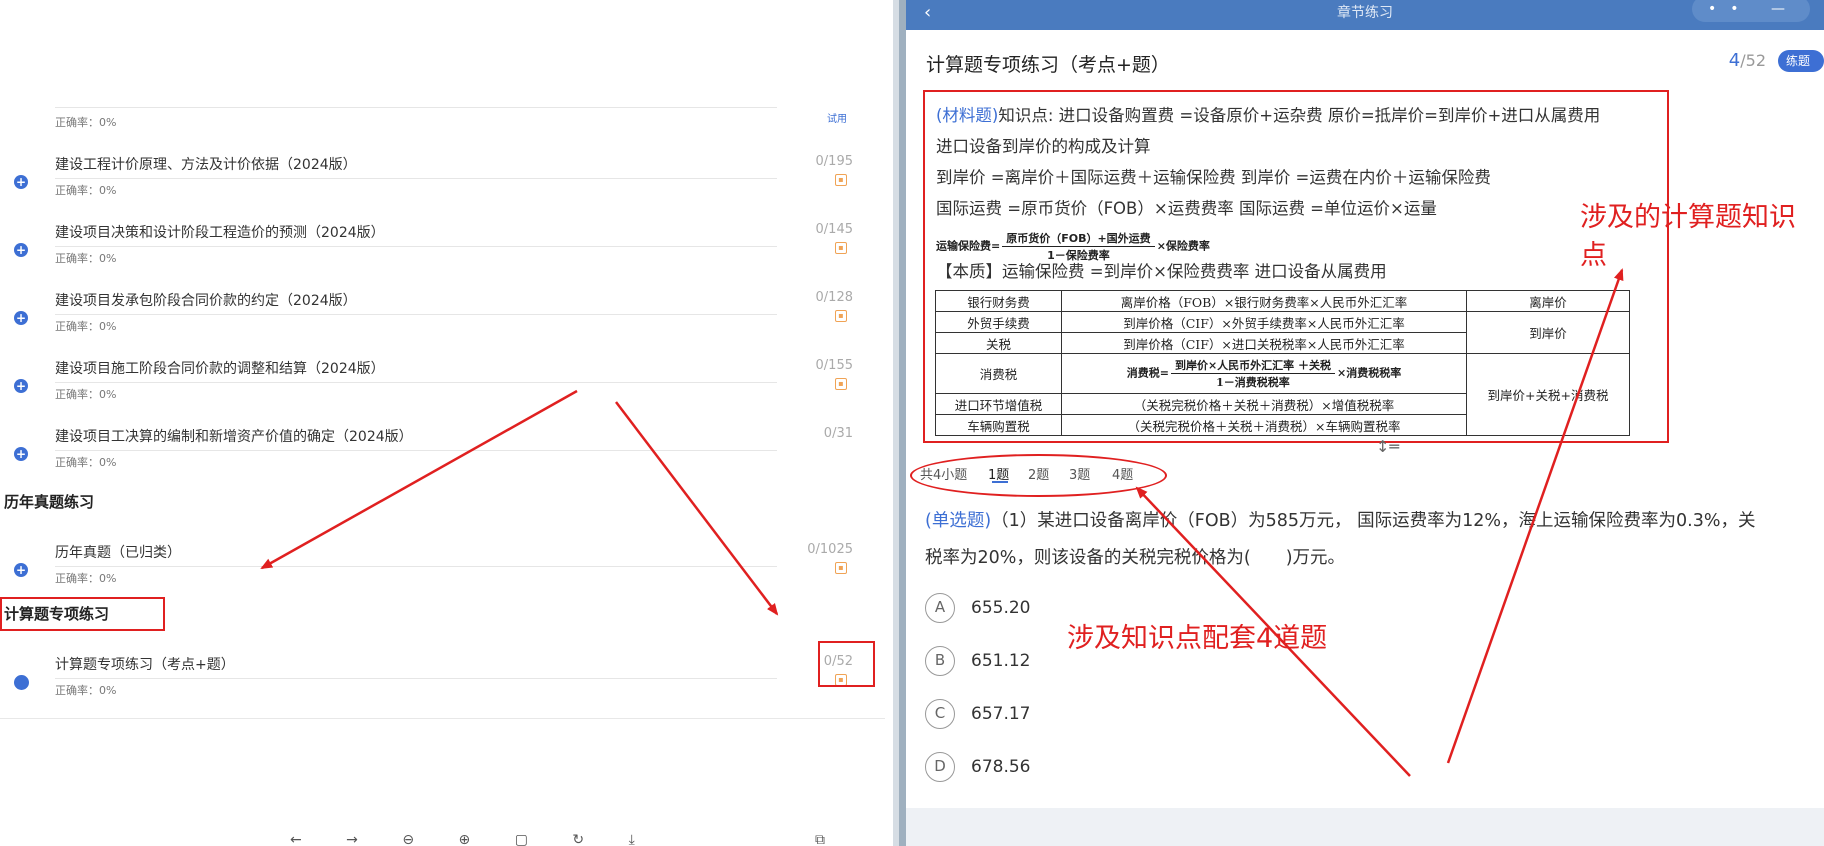  What do you see at coordinates (1253, 382) in the screenshot?
I see `fraction-denominator: 1－消费税税率` at bounding box center [1253, 382].